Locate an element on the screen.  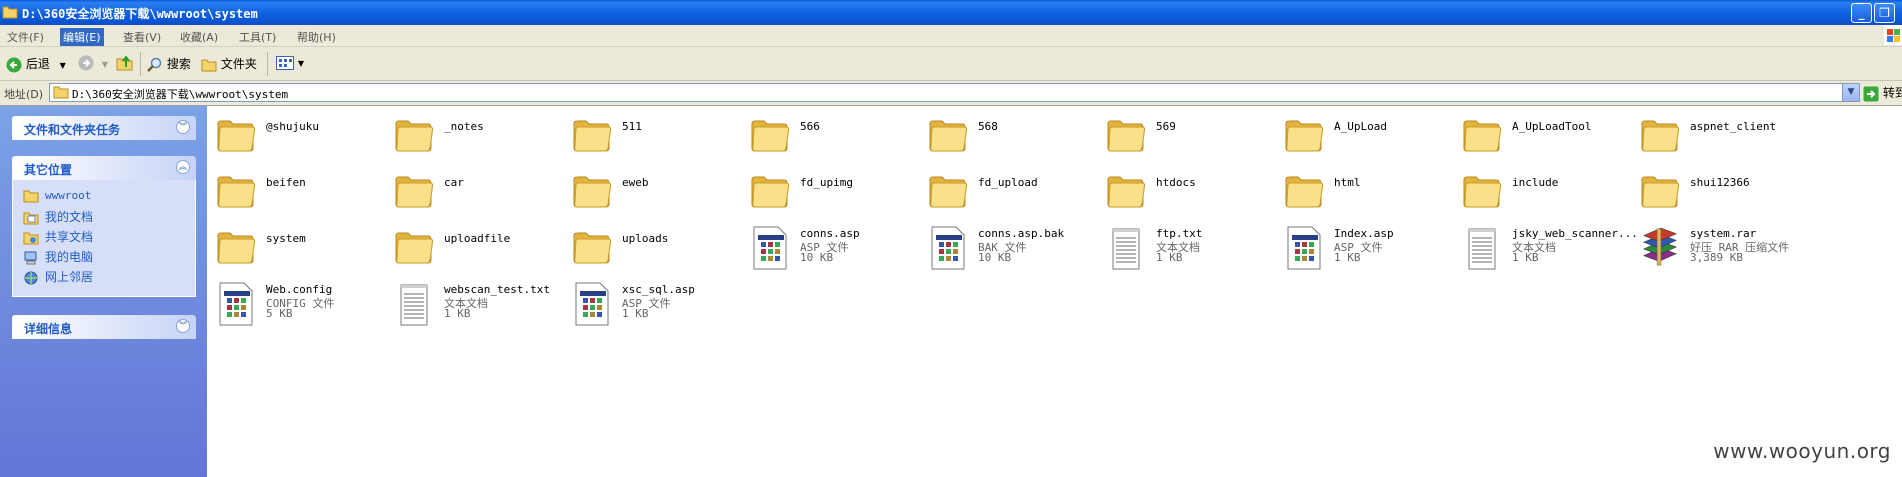
restore-button: ❐ is located at coordinates (1884, 13).